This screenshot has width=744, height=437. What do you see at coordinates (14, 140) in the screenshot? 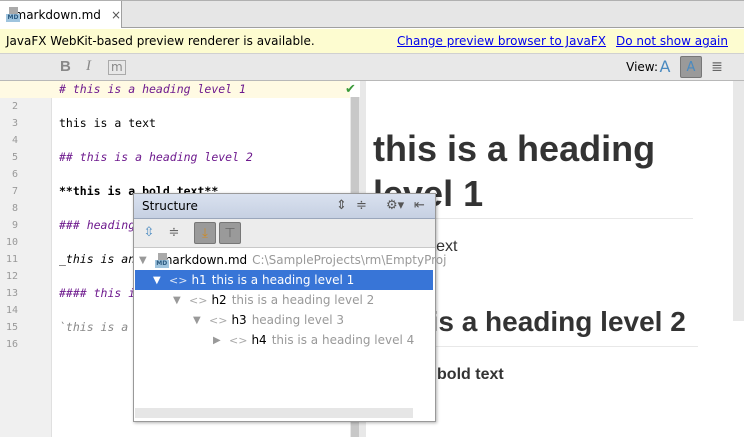
I see `line-number: 4` at bounding box center [14, 140].